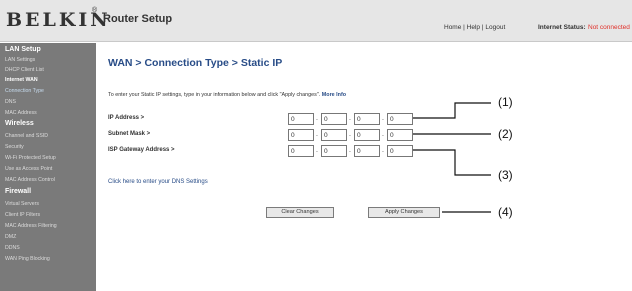 The height and width of the screenshot is (291, 632). I want to click on app-title: Router Setup, so click(138, 19).